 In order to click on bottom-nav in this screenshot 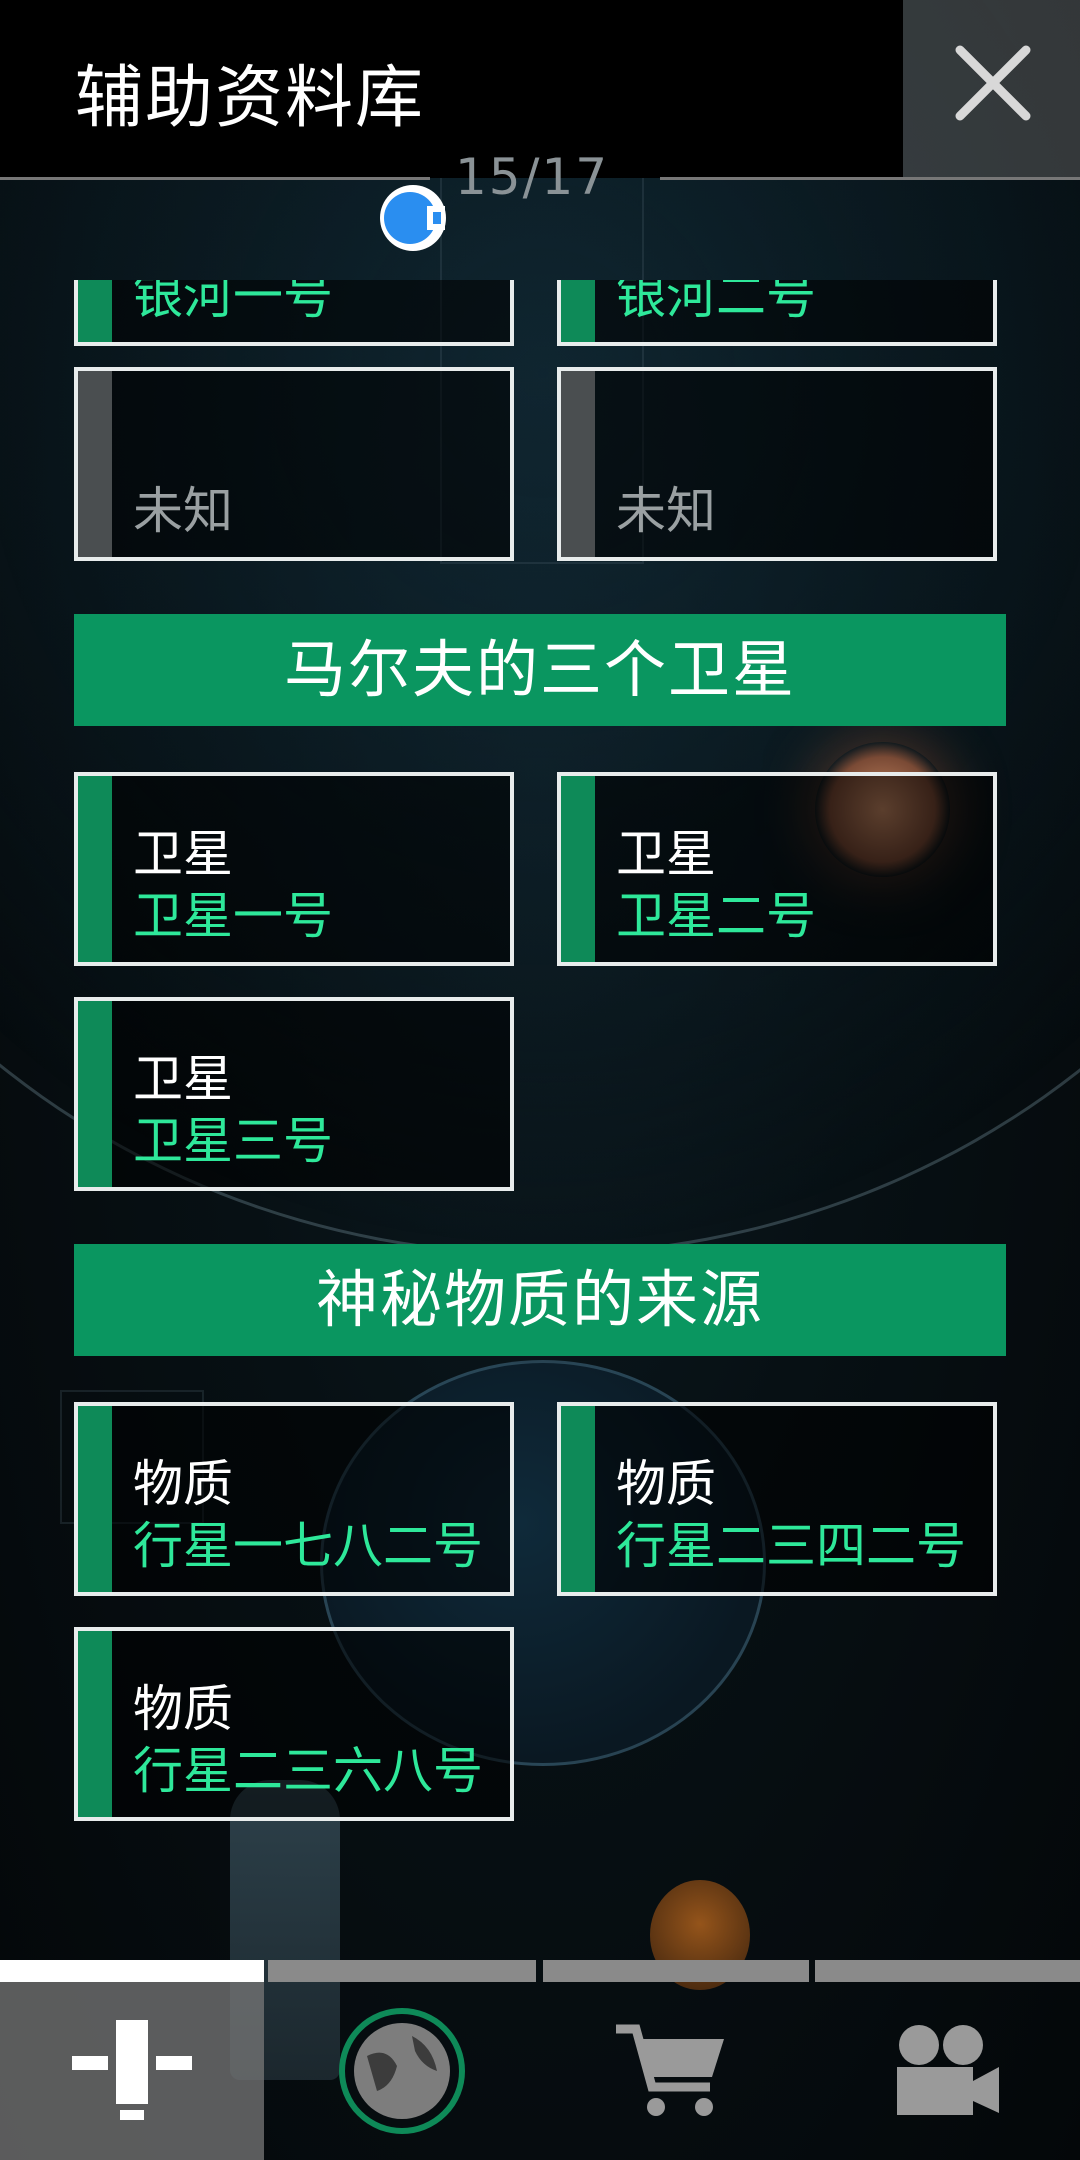, I will do `click(540, 2071)`.